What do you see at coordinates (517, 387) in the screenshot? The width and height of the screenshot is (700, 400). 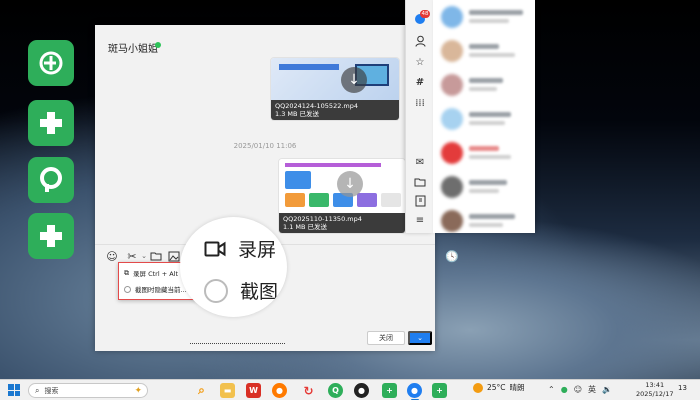 I see `weather-desc: 晴朗` at bounding box center [517, 387].